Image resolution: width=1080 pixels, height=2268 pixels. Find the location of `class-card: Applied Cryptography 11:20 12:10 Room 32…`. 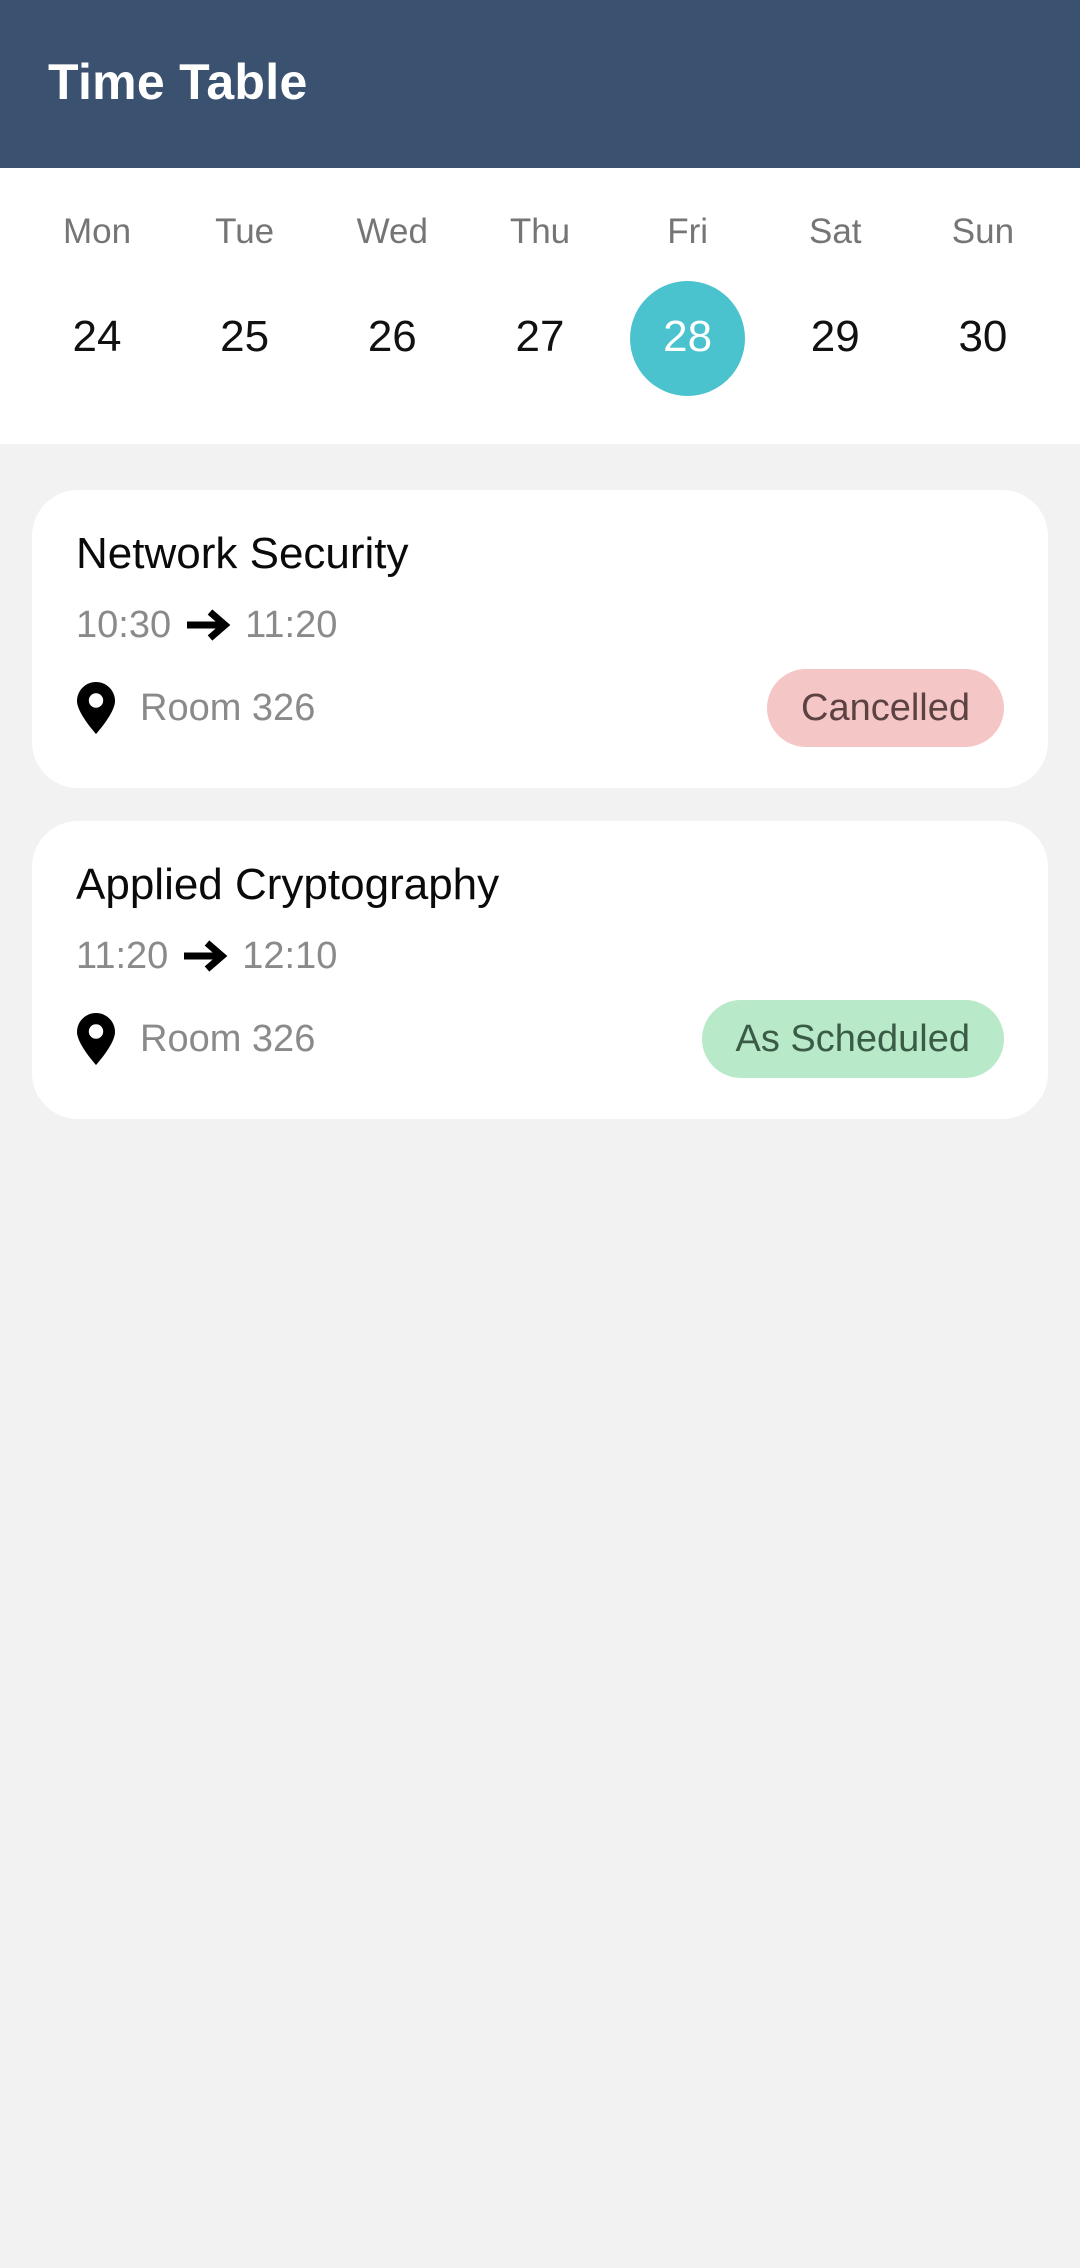

class-card: Applied Cryptography 11:20 12:10 Room 32… is located at coordinates (540, 970).